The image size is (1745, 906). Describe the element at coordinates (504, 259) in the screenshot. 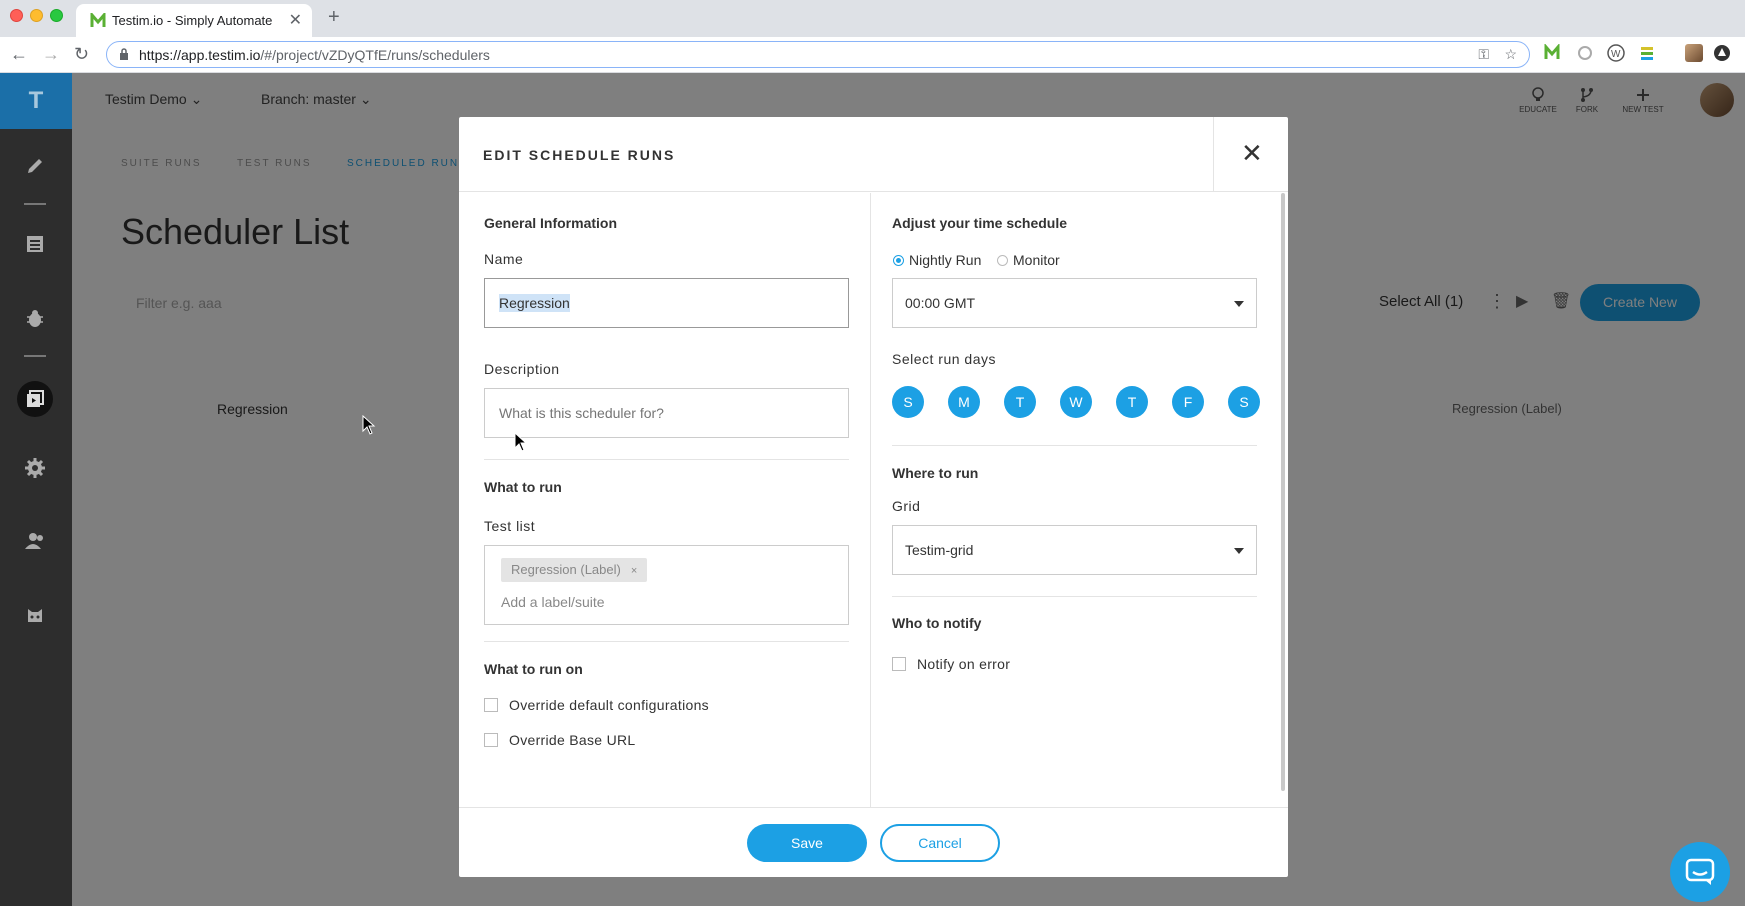

I see `name-label: Name` at that location.